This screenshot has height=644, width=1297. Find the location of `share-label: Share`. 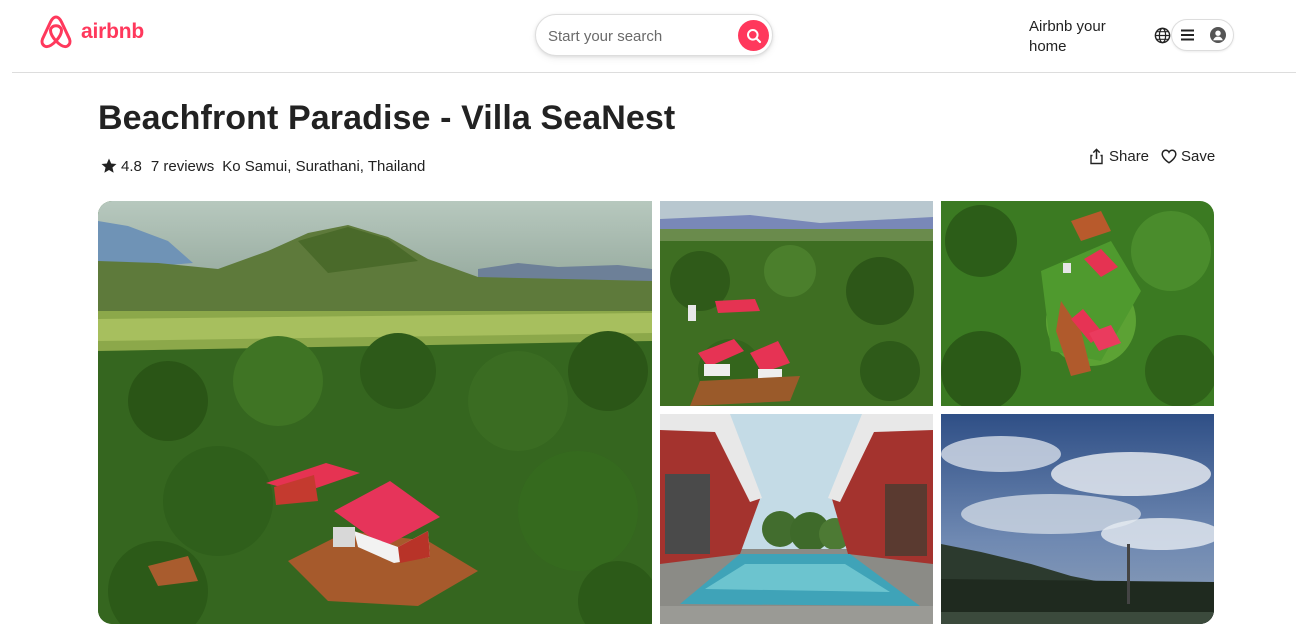

share-label: Share is located at coordinates (1129, 156).